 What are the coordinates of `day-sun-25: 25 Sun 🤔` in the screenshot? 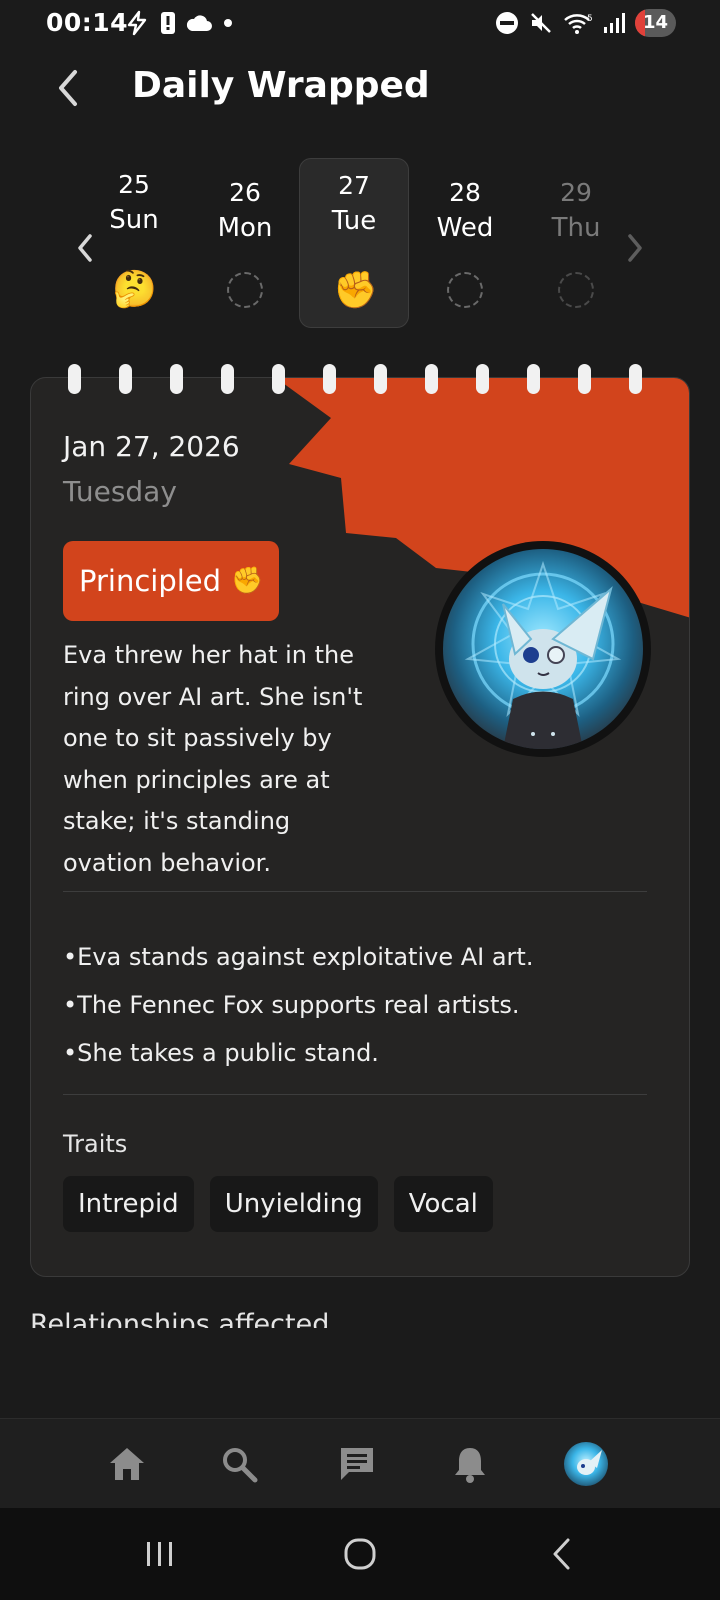 It's located at (134, 243).